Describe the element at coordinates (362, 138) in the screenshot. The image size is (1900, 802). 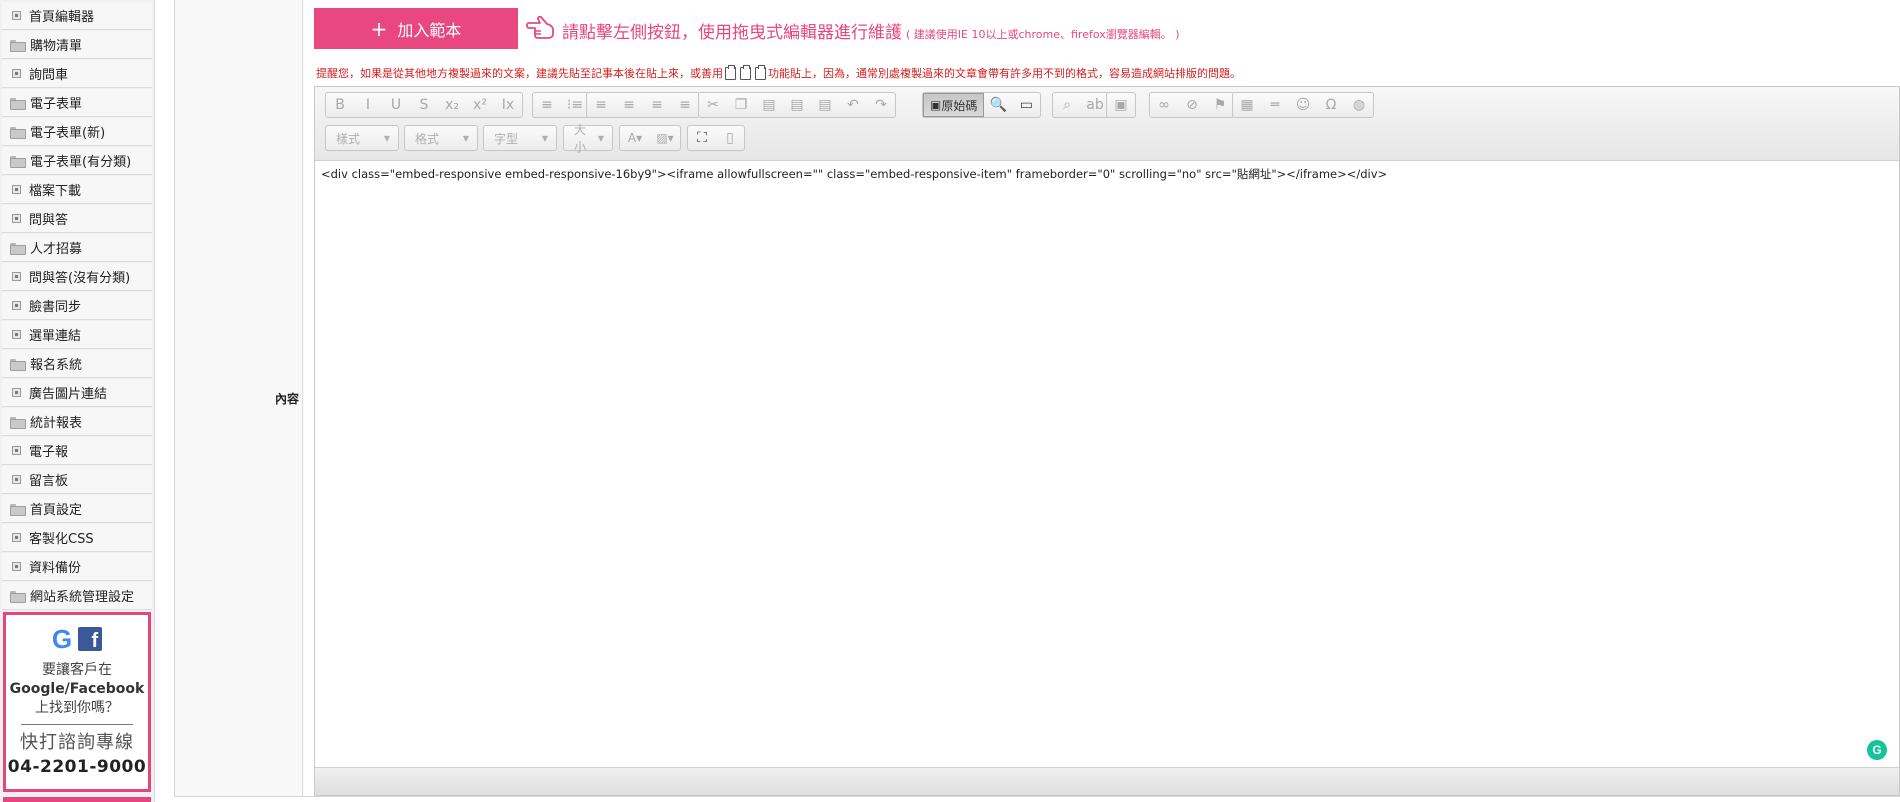
I see `style-dropdown: 樣式 ▼` at that location.